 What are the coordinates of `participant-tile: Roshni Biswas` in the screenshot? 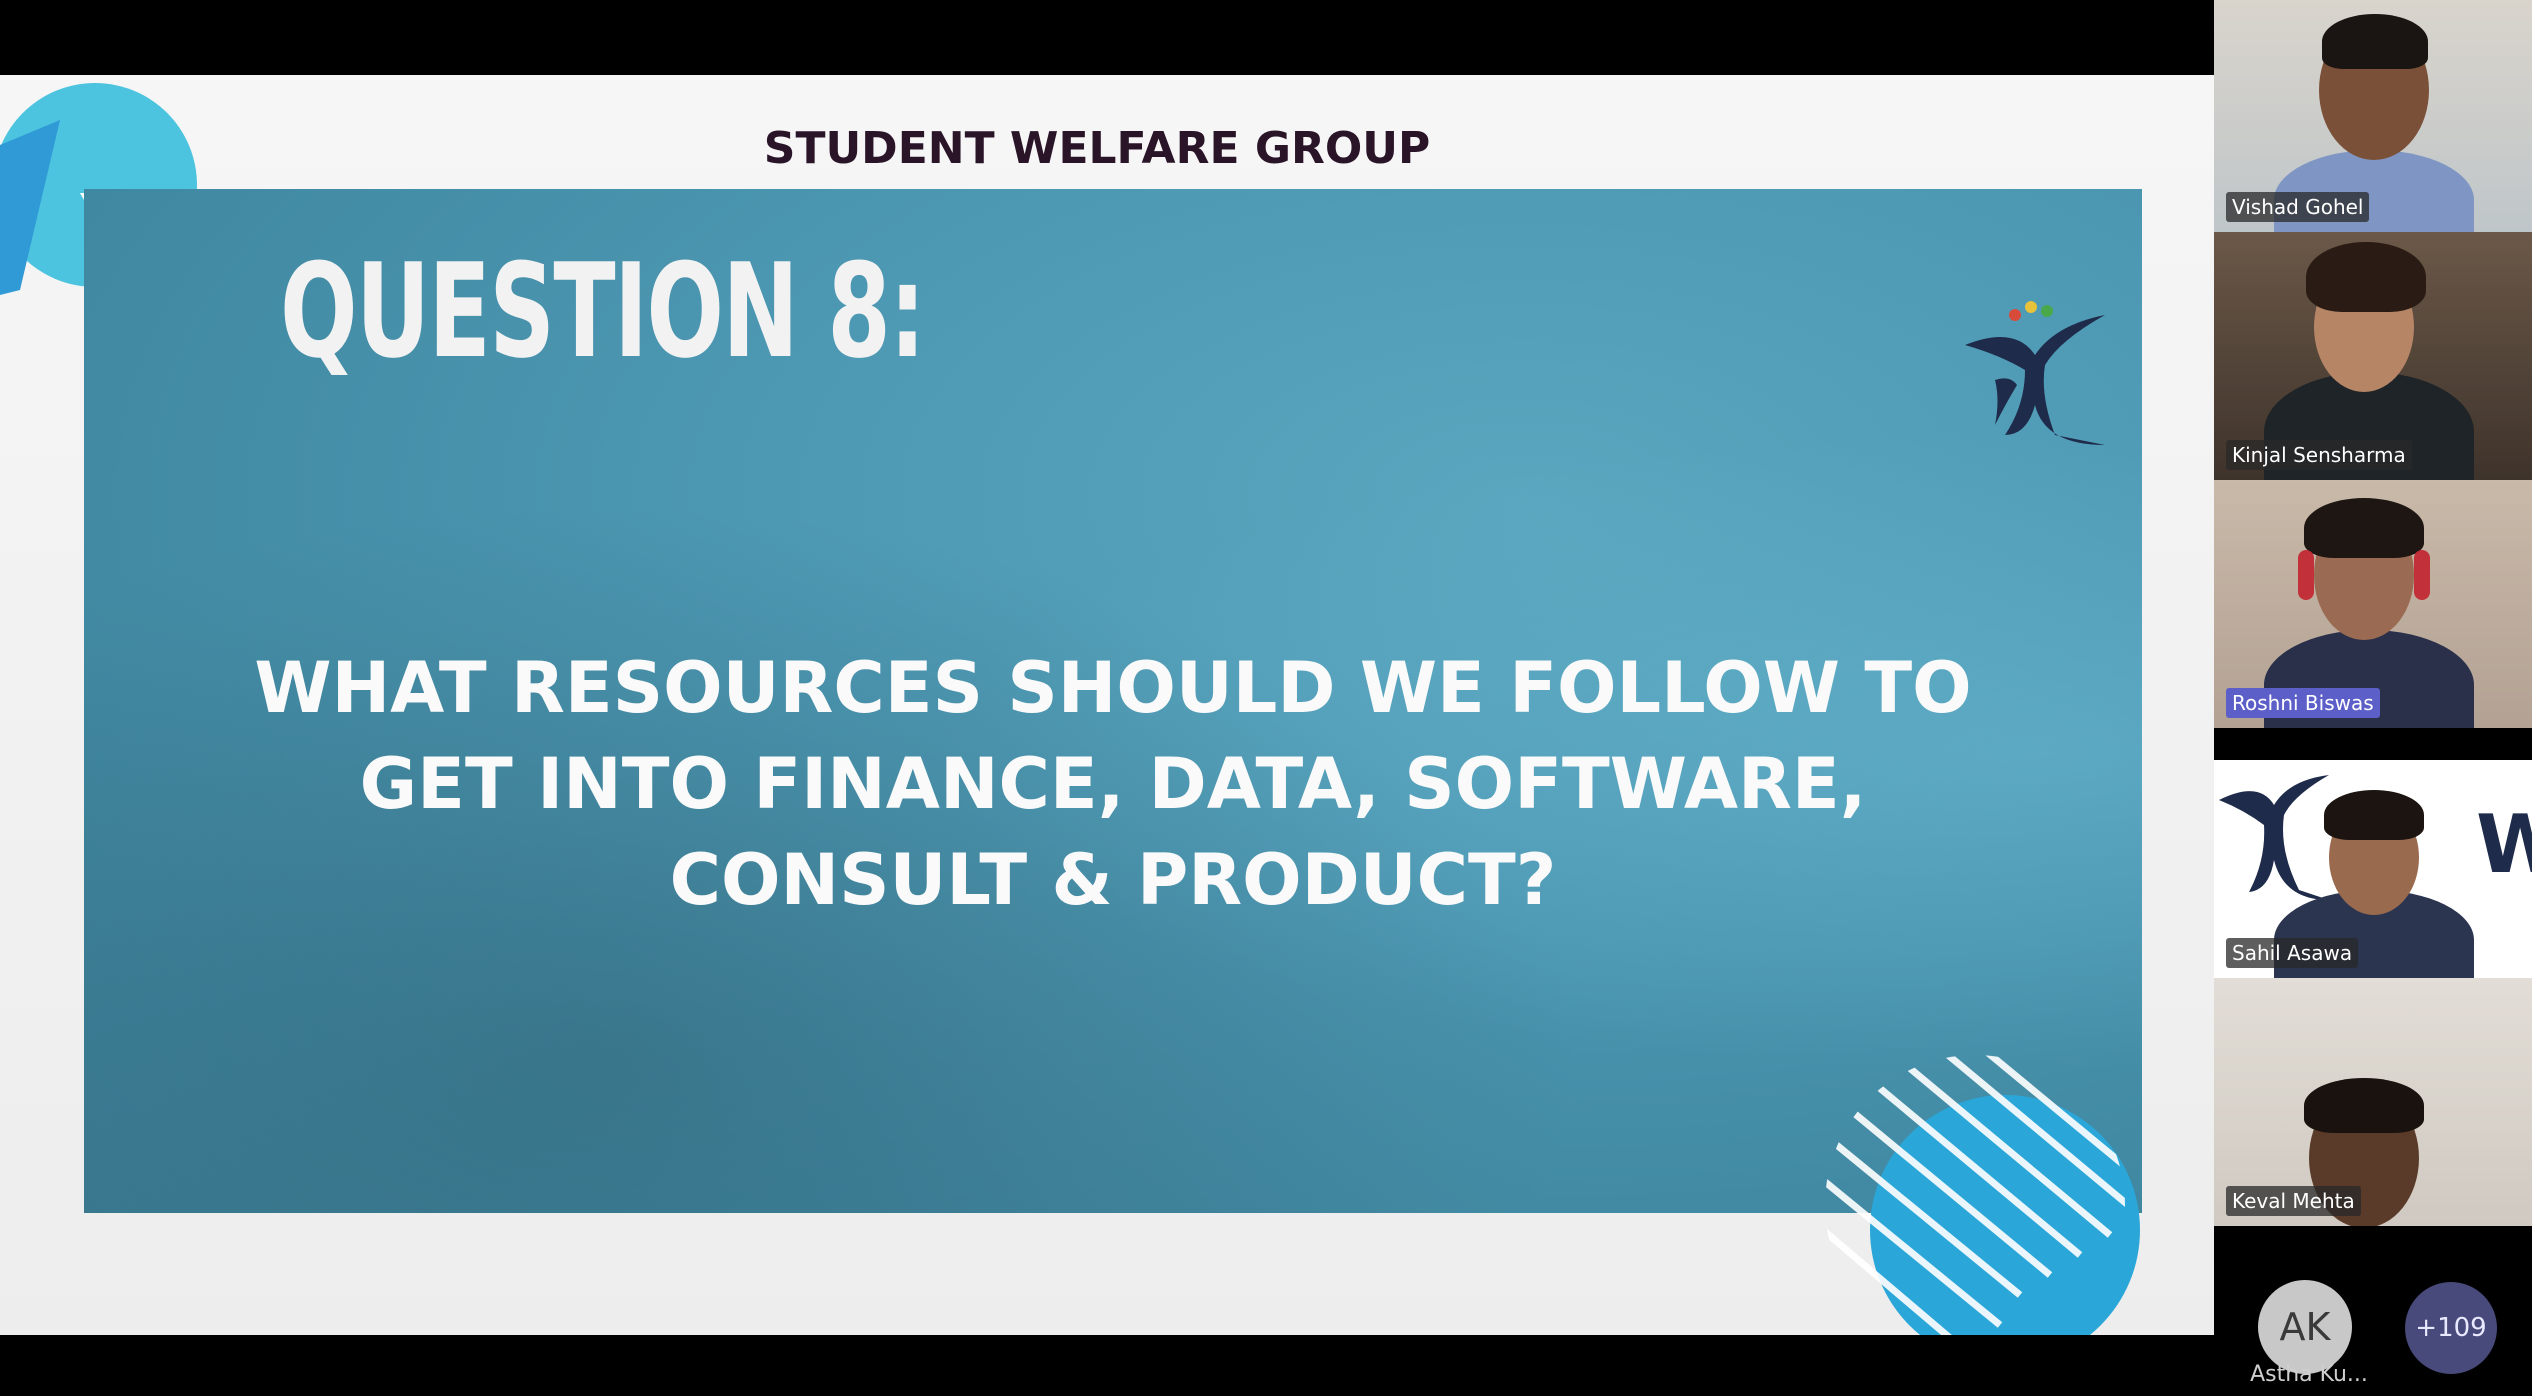 It's located at (2373, 604).